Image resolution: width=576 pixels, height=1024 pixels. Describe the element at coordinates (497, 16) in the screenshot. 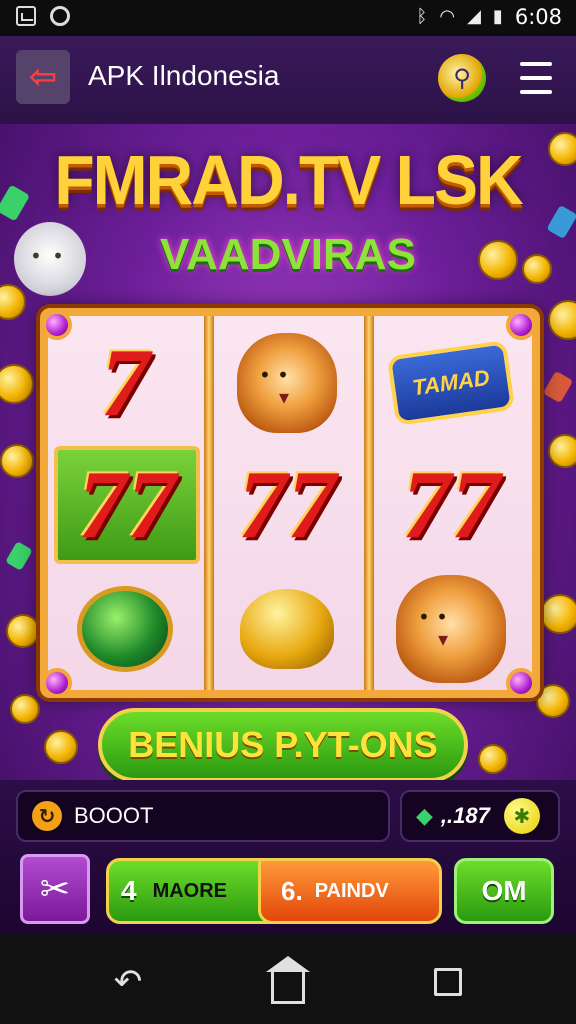

I see `battery-icon: ▮` at that location.